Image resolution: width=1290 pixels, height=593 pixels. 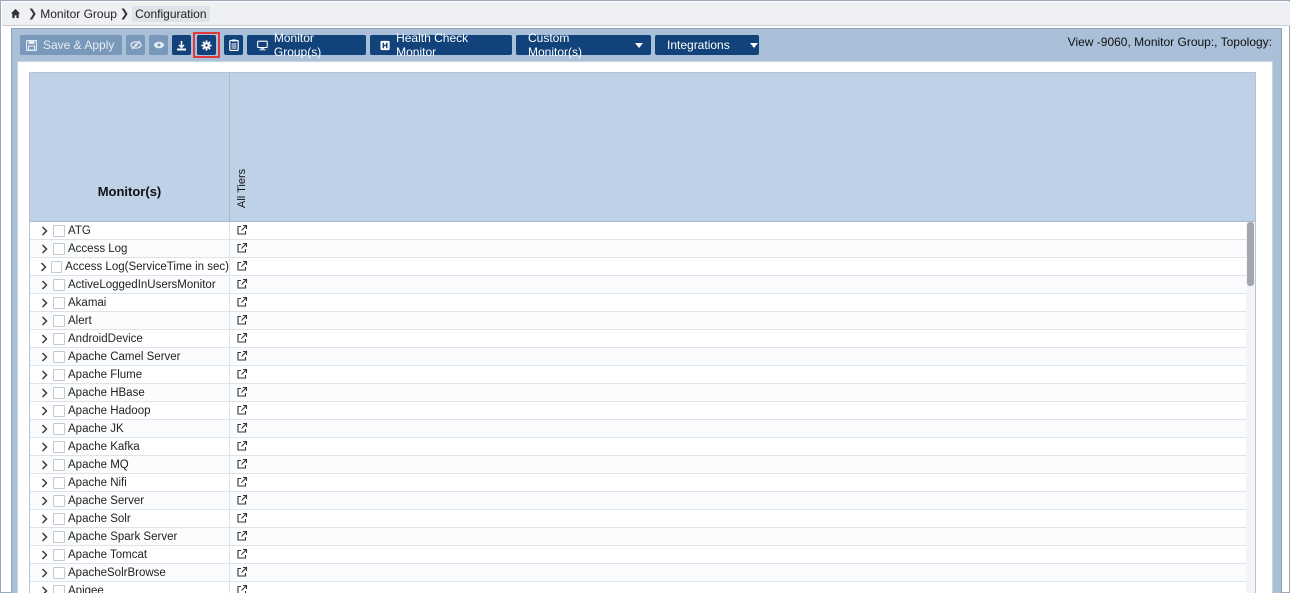 What do you see at coordinates (130, 147) in the screenshot?
I see `column-header-monitors: Monitor(s)` at bounding box center [130, 147].